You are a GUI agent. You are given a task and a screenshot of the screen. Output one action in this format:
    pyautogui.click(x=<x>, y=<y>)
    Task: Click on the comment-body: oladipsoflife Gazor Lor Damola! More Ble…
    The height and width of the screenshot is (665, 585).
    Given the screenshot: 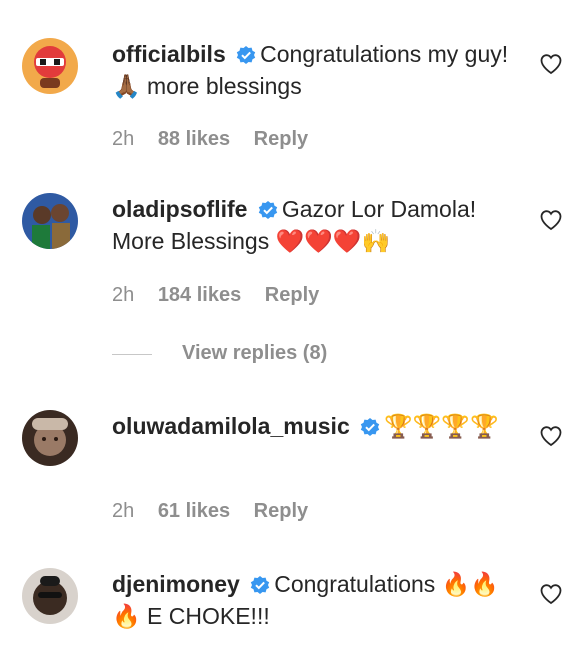 What is the action you would take?
    pyautogui.click(x=312, y=225)
    